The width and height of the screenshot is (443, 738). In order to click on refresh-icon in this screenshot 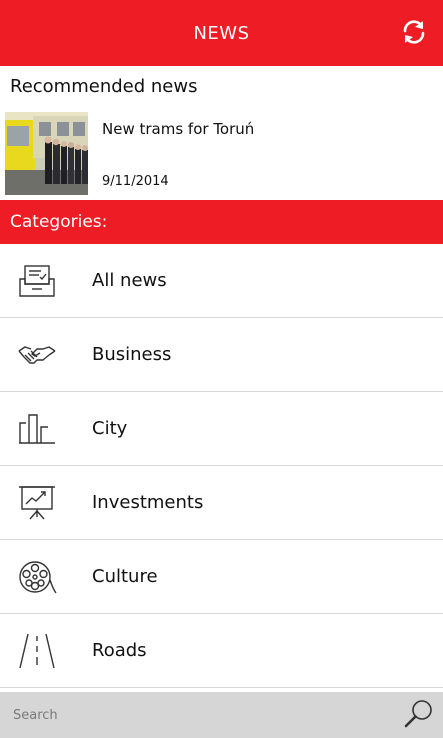, I will do `click(414, 32)`.